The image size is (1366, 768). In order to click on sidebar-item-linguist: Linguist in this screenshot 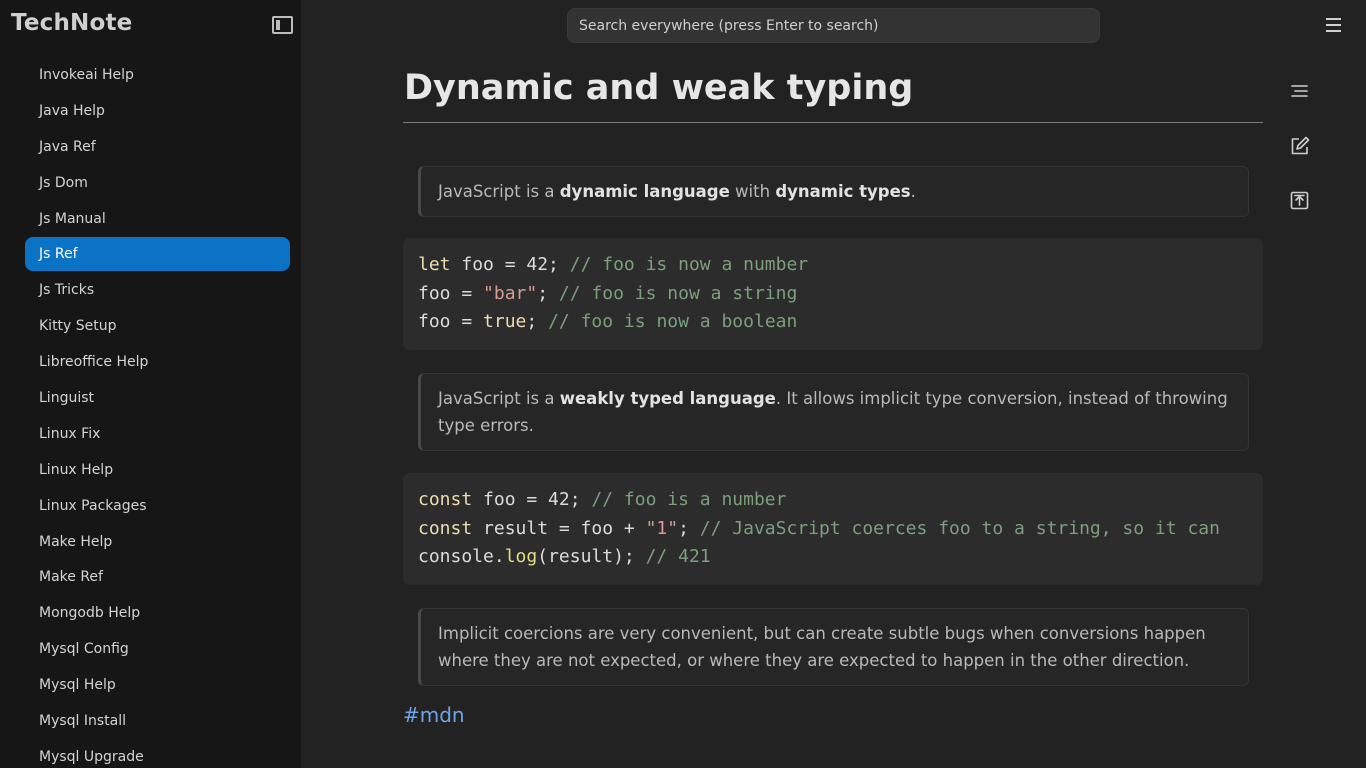, I will do `click(157, 398)`.